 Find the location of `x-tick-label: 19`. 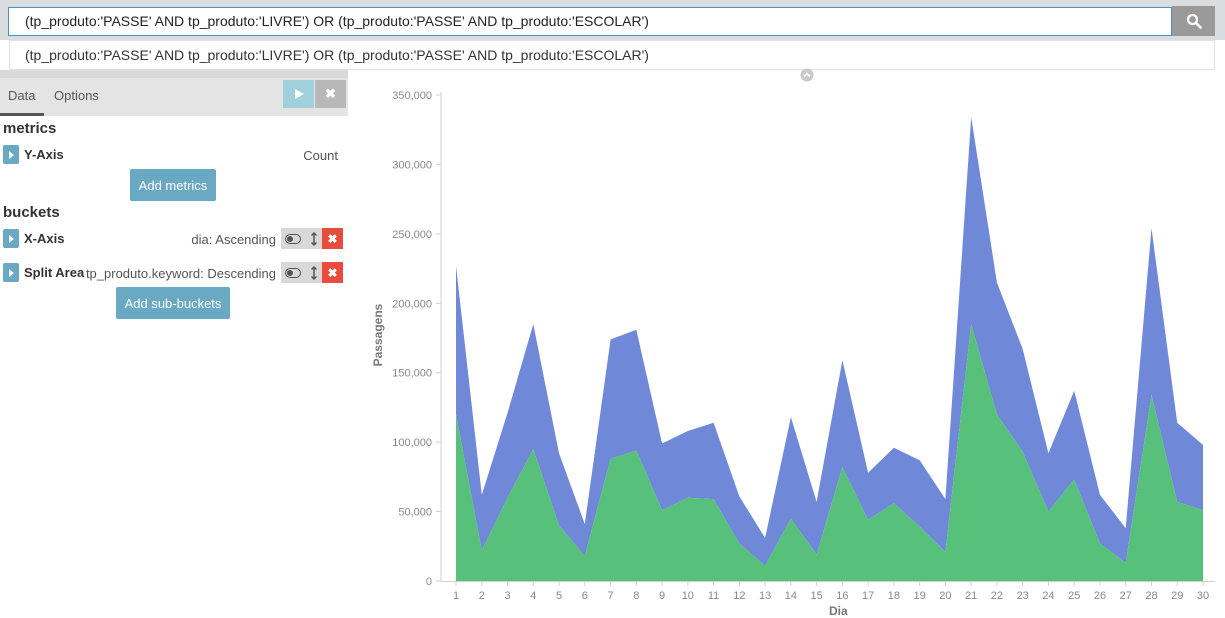

x-tick-label: 19 is located at coordinates (920, 596).